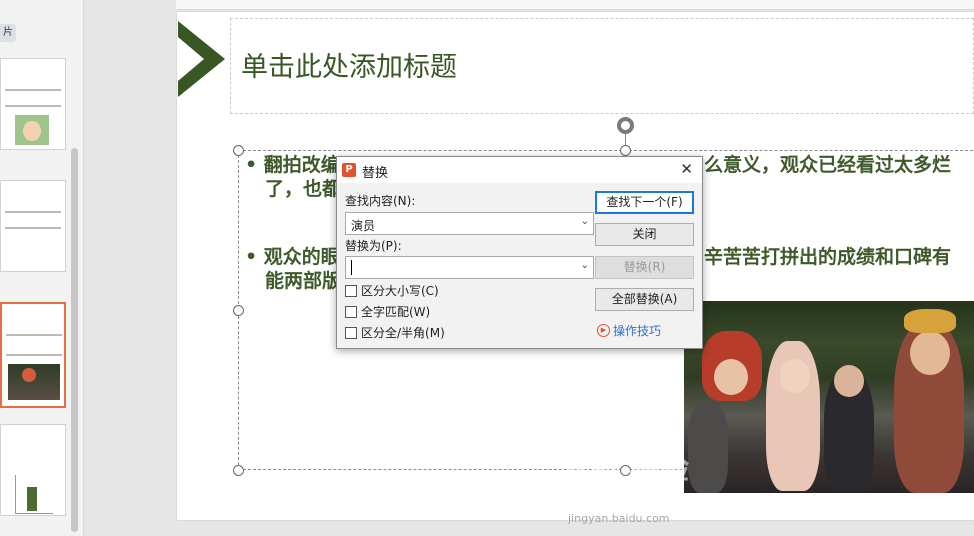 This screenshot has width=974, height=536. Describe the element at coordinates (8, 33) in the screenshot. I see `panel-tab: 片` at that location.